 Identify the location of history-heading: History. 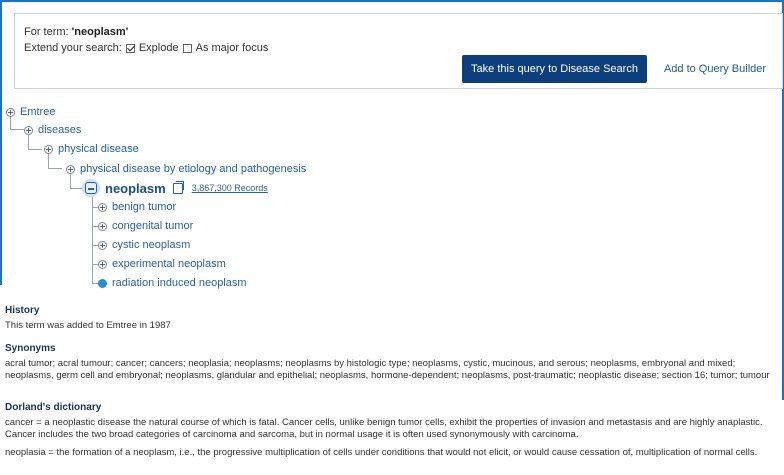
(22, 310).